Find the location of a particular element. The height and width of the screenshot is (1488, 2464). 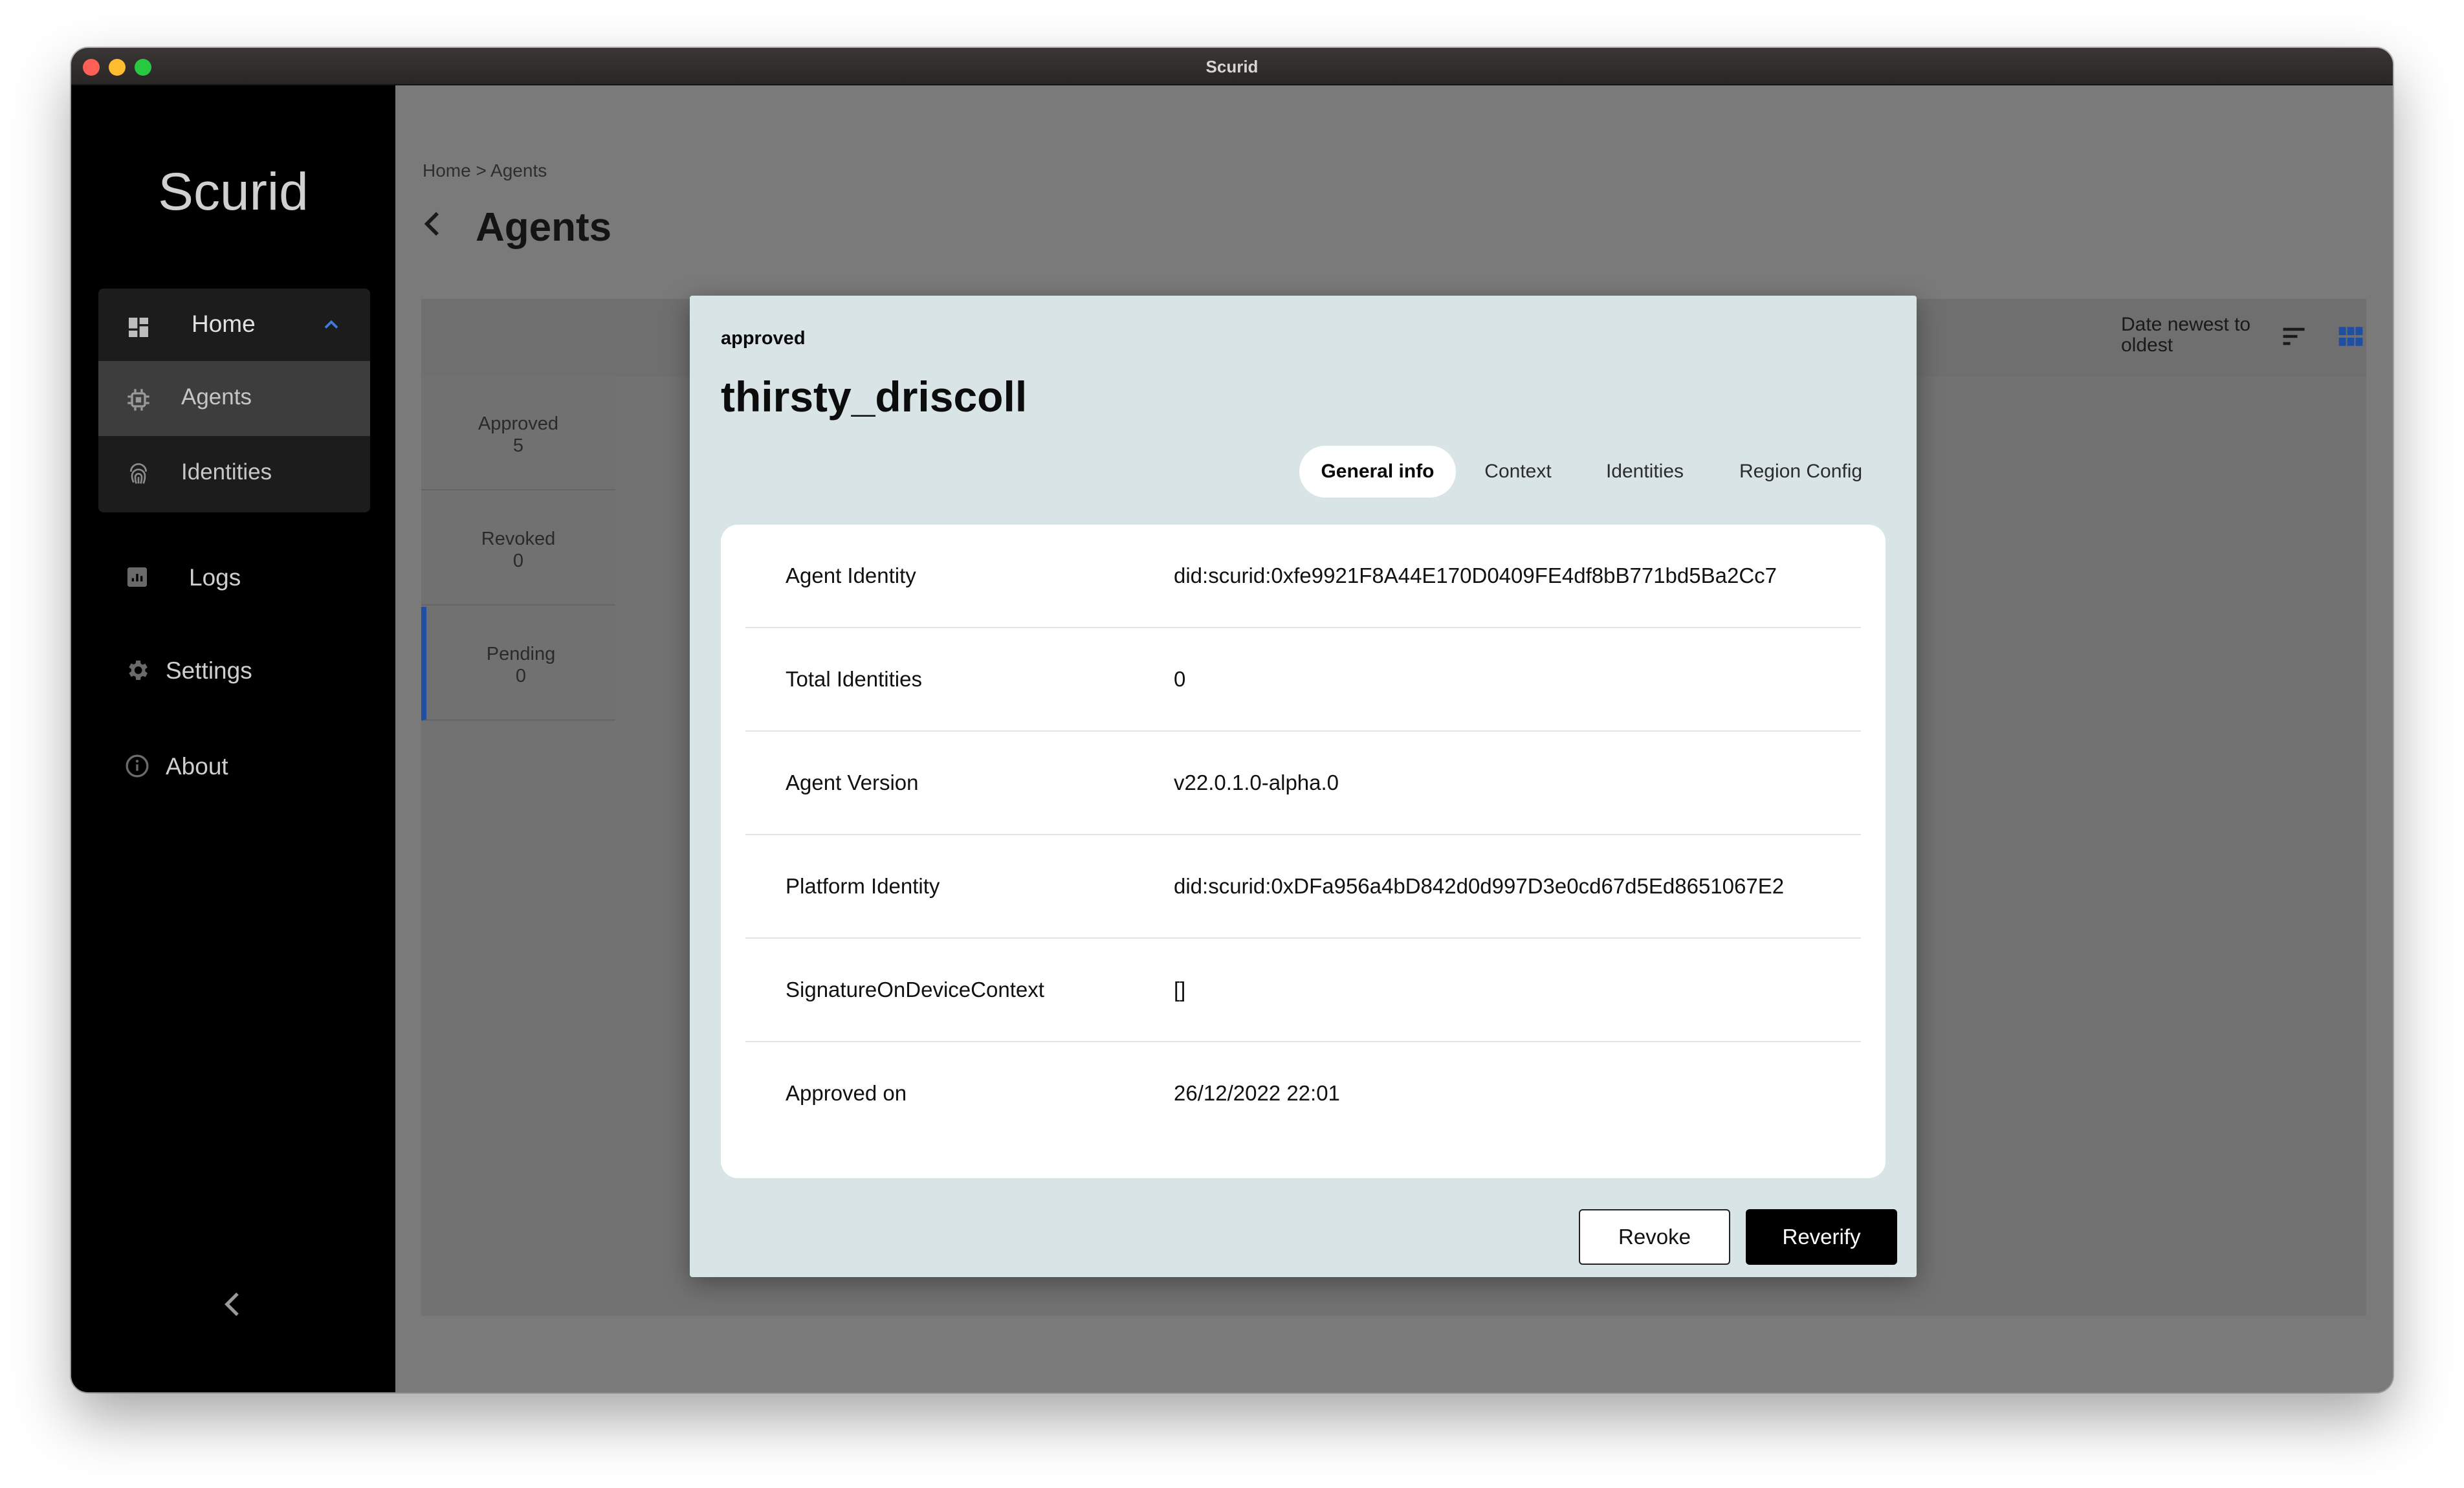

gear-icon is located at coordinates (137, 670).